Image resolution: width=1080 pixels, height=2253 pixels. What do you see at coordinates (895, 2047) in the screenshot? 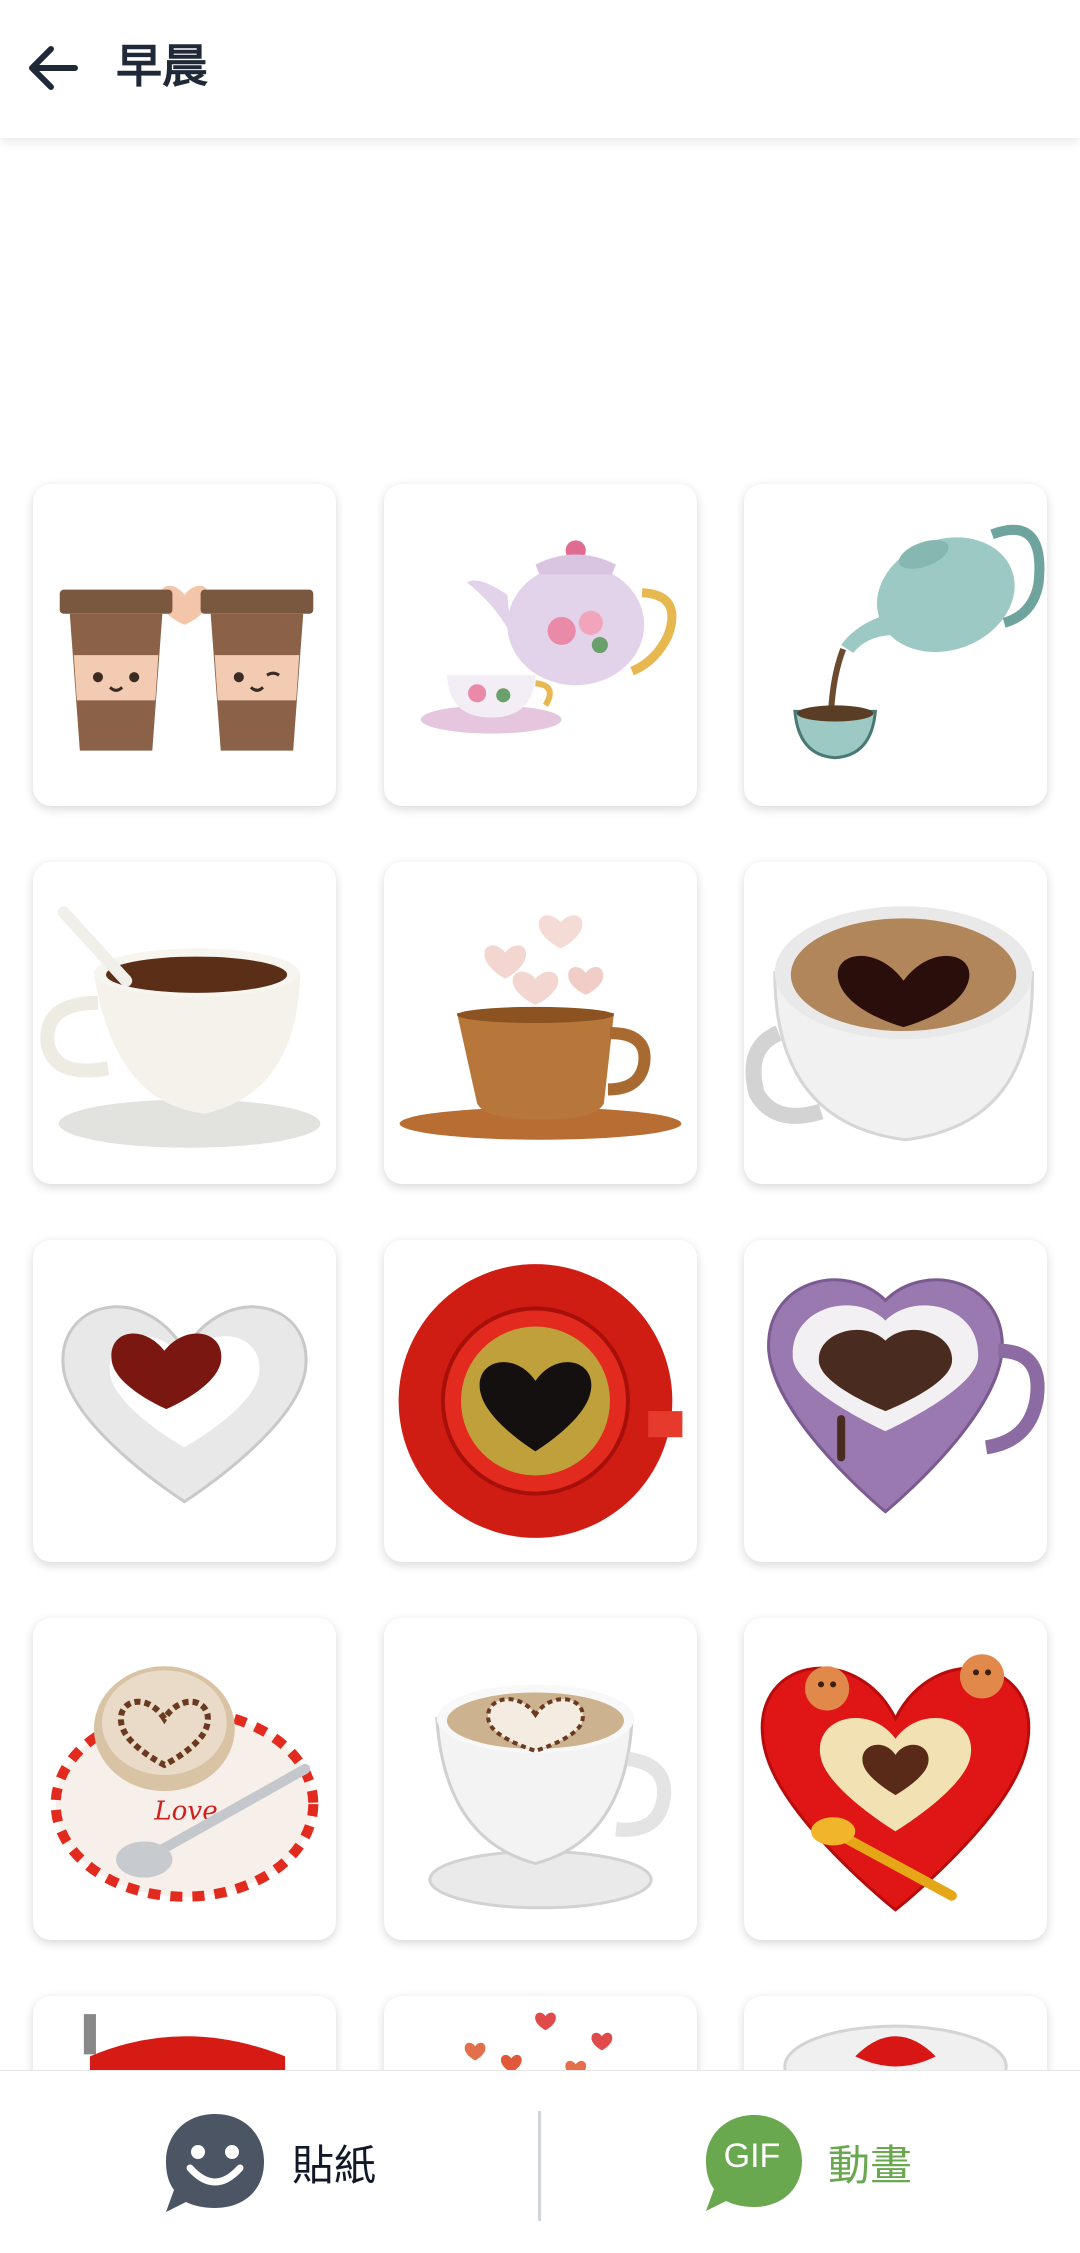
I see `rose-cup-icon` at bounding box center [895, 2047].